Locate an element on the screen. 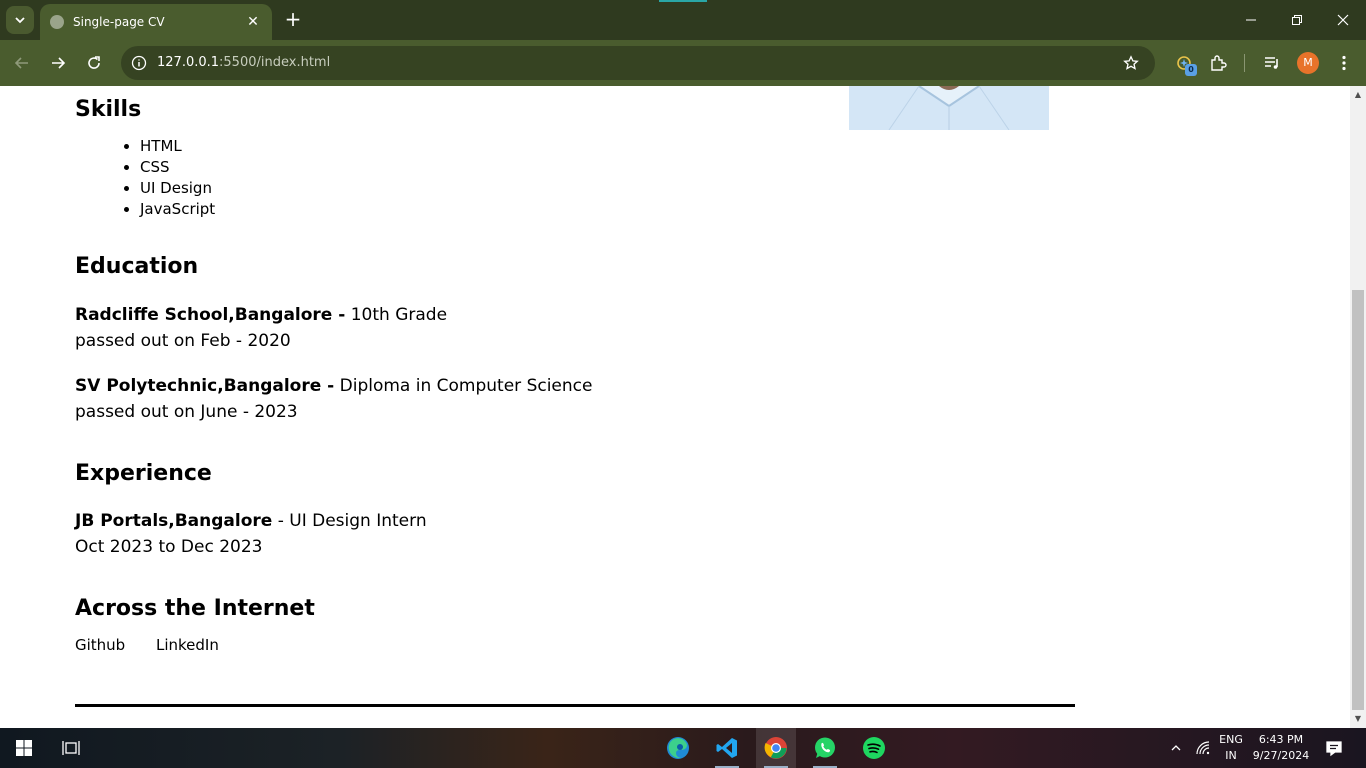 This screenshot has width=1366, height=768. edge-icon is located at coordinates (678, 748).